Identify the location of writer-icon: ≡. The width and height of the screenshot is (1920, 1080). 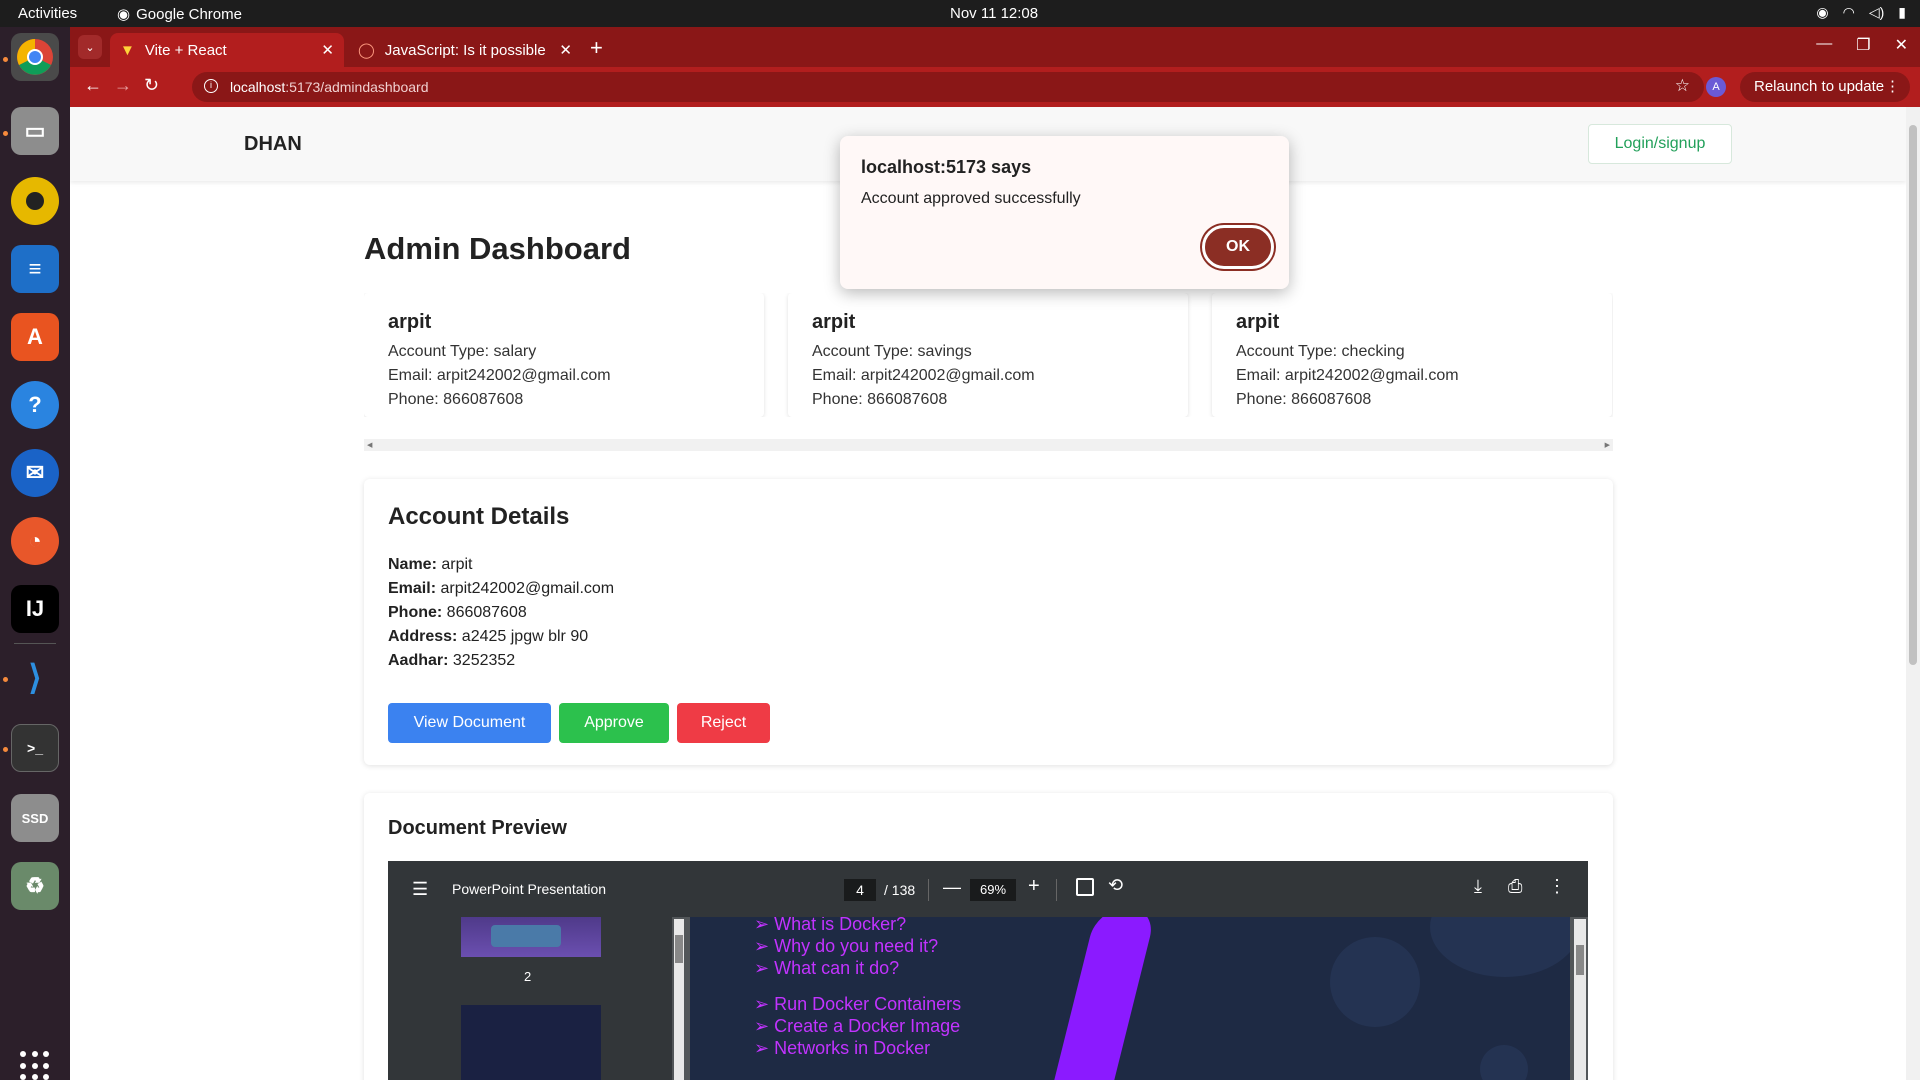
(35, 269).